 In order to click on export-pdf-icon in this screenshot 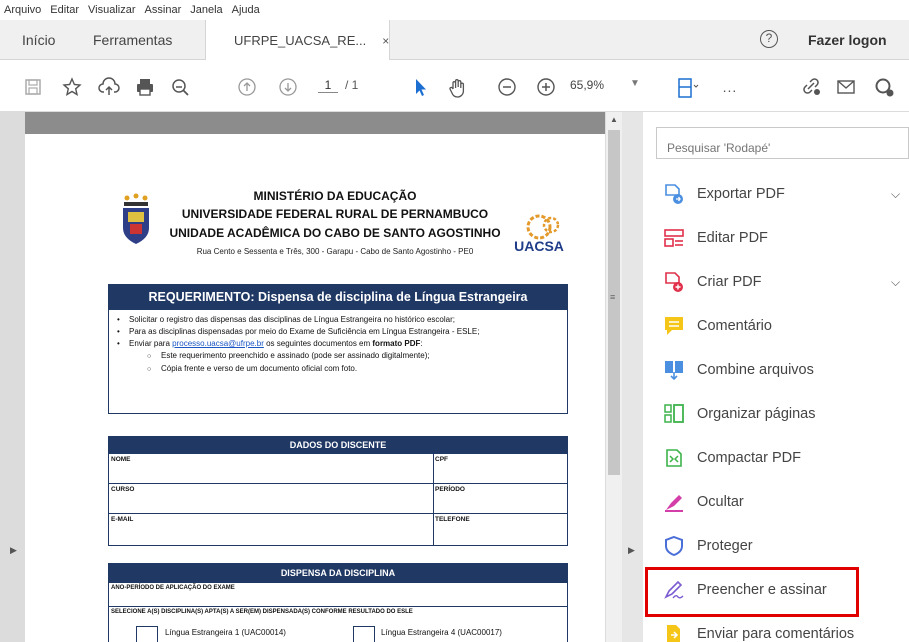, I will do `click(674, 194)`.